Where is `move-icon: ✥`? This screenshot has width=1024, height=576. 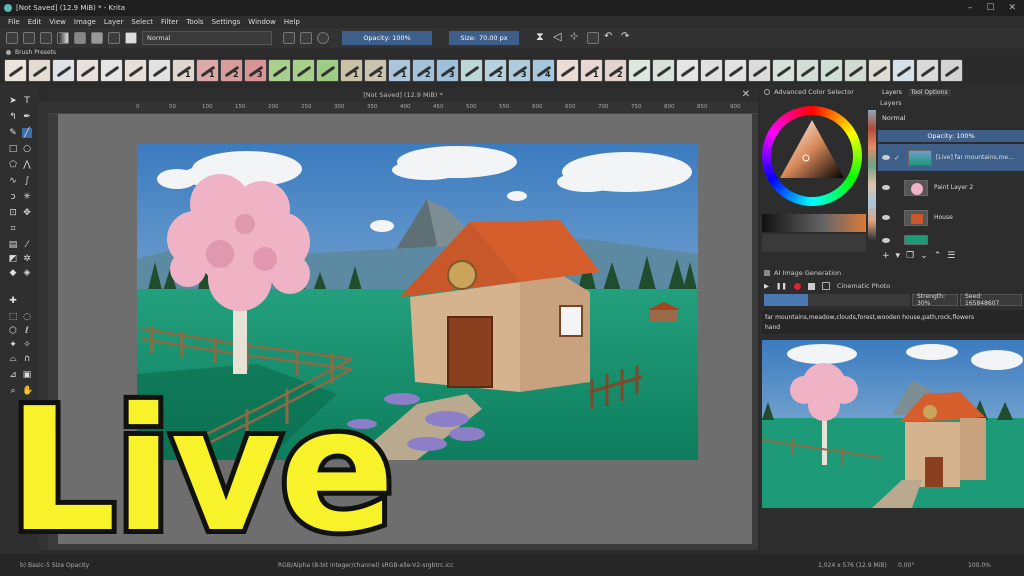
move-icon: ✥ is located at coordinates (27, 213).